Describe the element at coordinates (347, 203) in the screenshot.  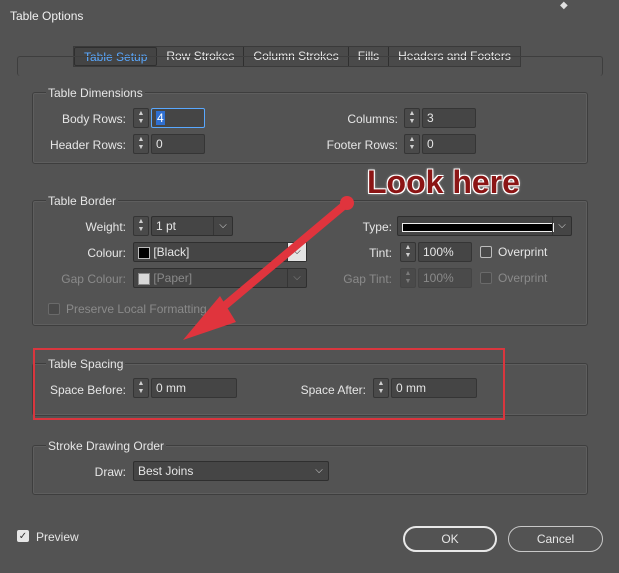
I see `annotation-arrow-dot` at that location.